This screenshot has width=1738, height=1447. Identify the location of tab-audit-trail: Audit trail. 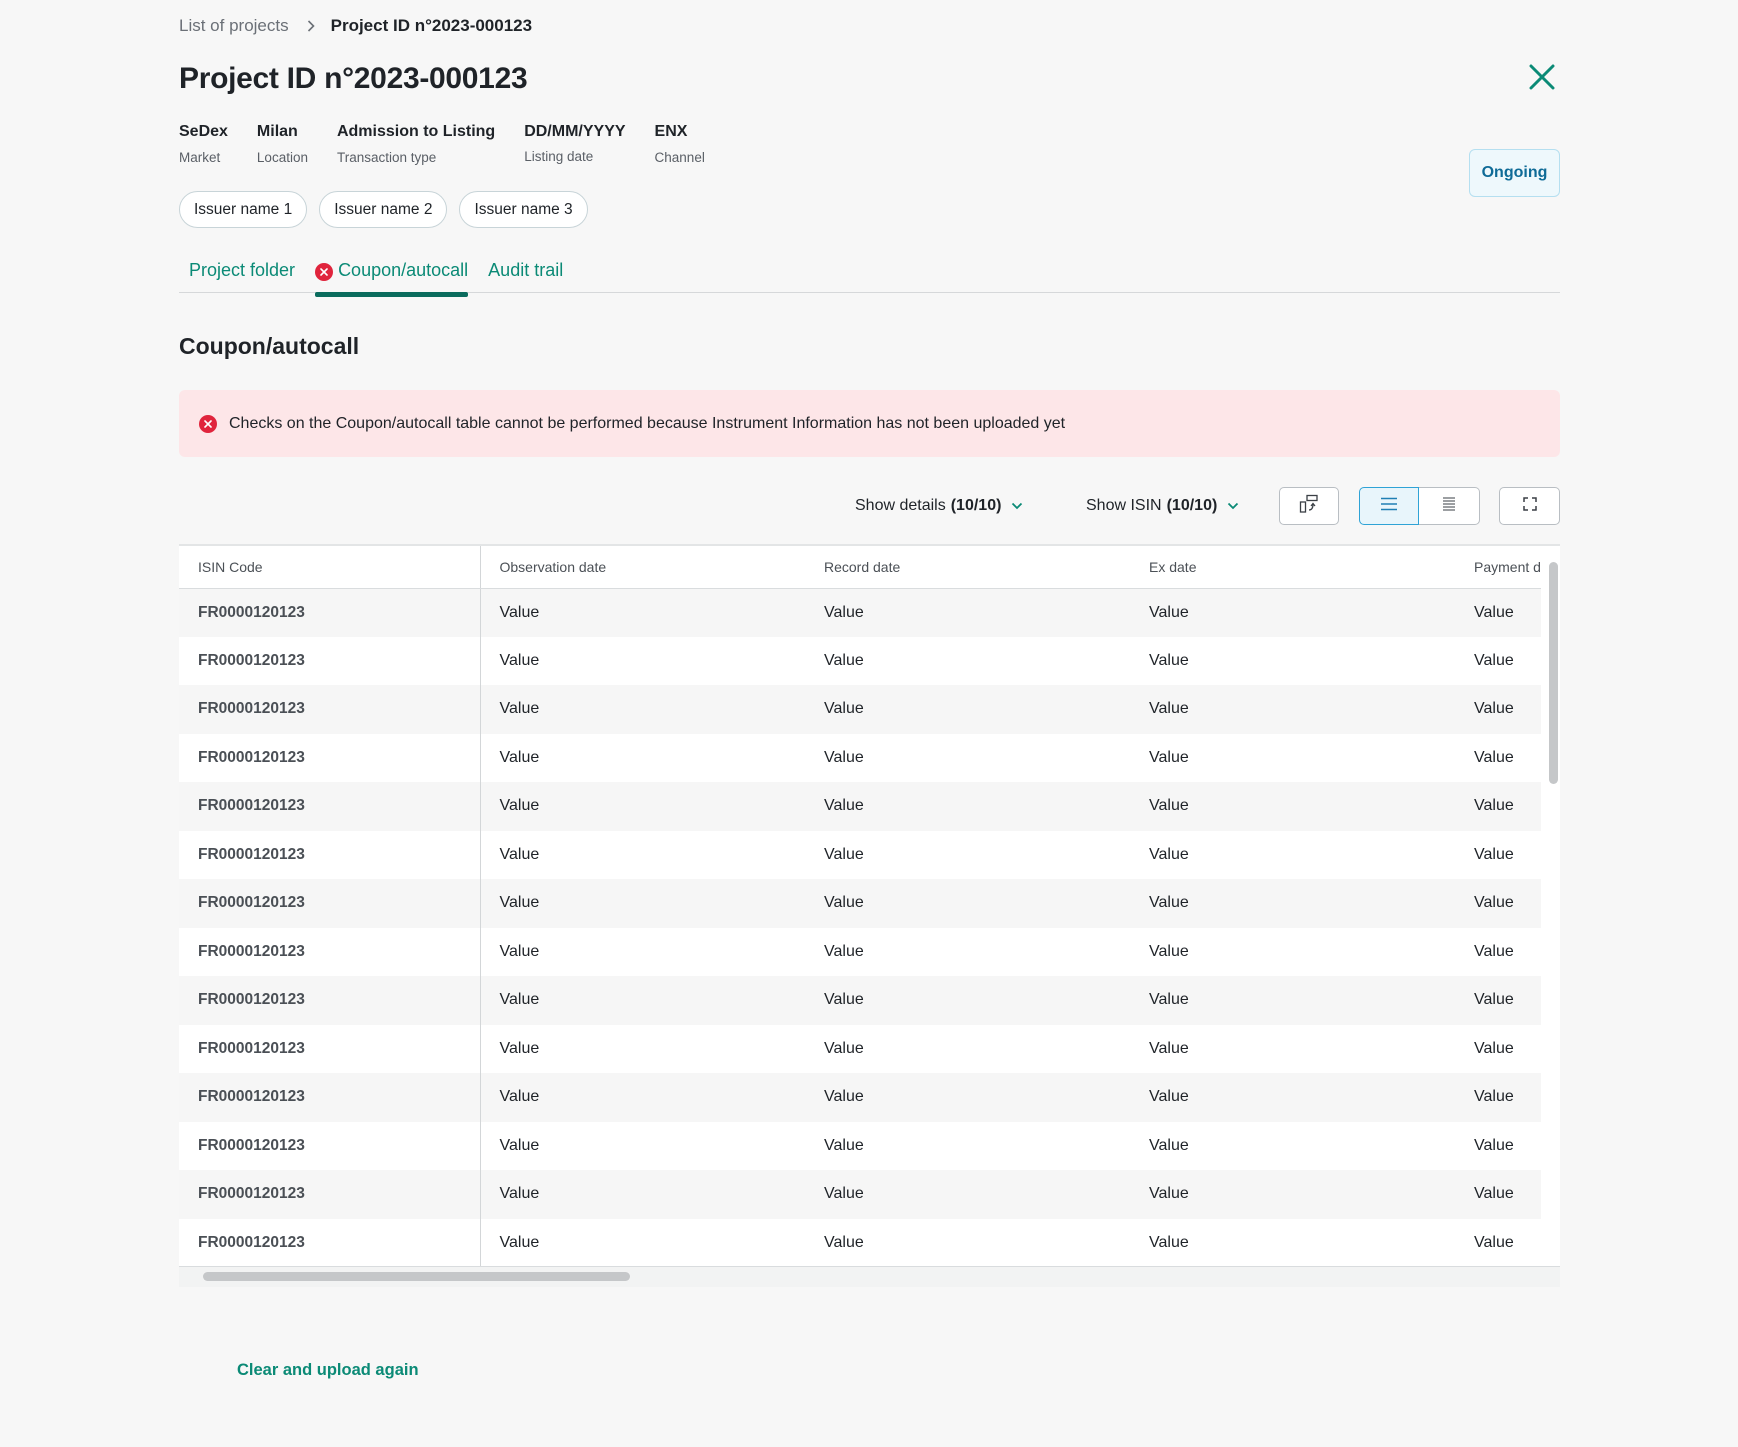
(520, 275).